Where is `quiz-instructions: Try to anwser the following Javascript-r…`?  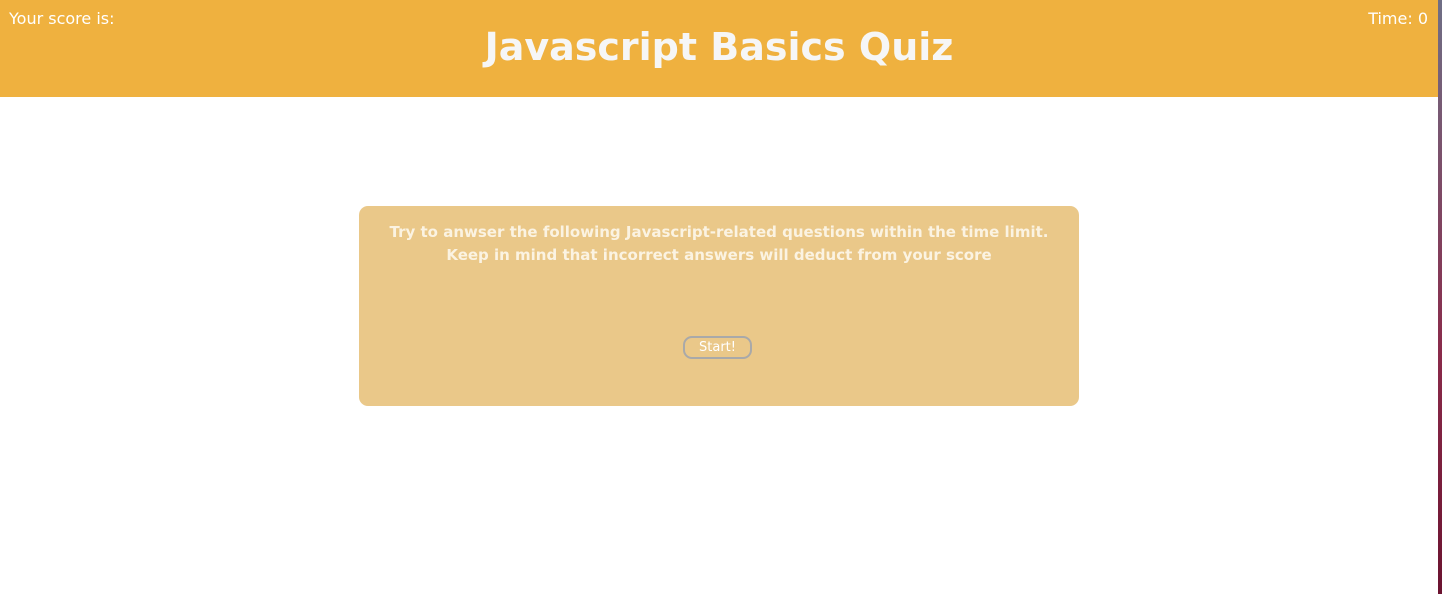
quiz-instructions: Try to anwser the following Javascript-r… is located at coordinates (719, 243).